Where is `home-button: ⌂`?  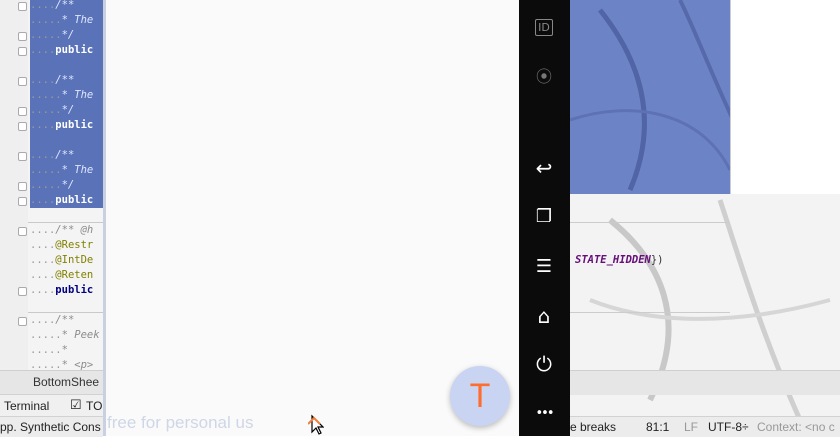
home-button: ⌂ is located at coordinates (544, 316).